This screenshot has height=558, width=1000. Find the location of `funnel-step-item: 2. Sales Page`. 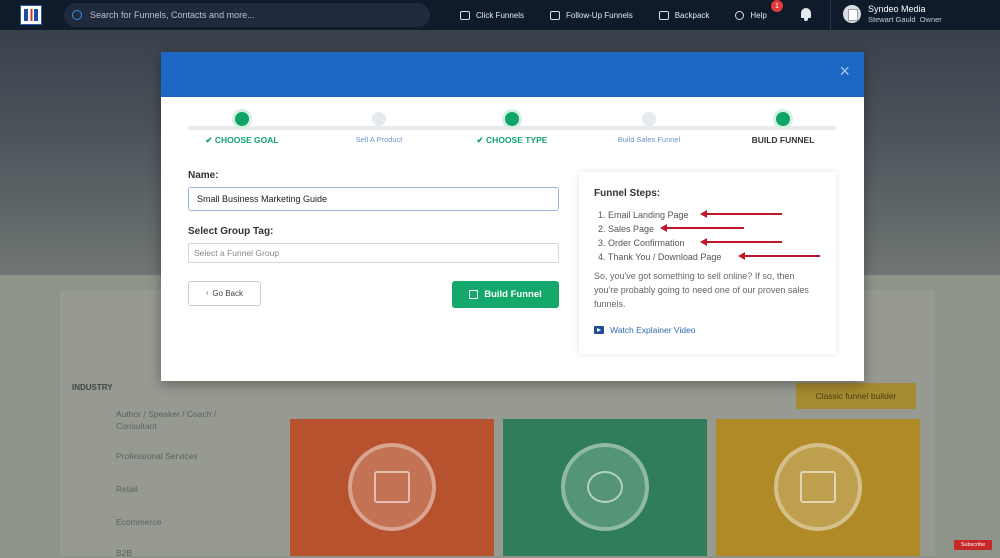

funnel-step-item: 2. Sales Page is located at coordinates (626, 229).